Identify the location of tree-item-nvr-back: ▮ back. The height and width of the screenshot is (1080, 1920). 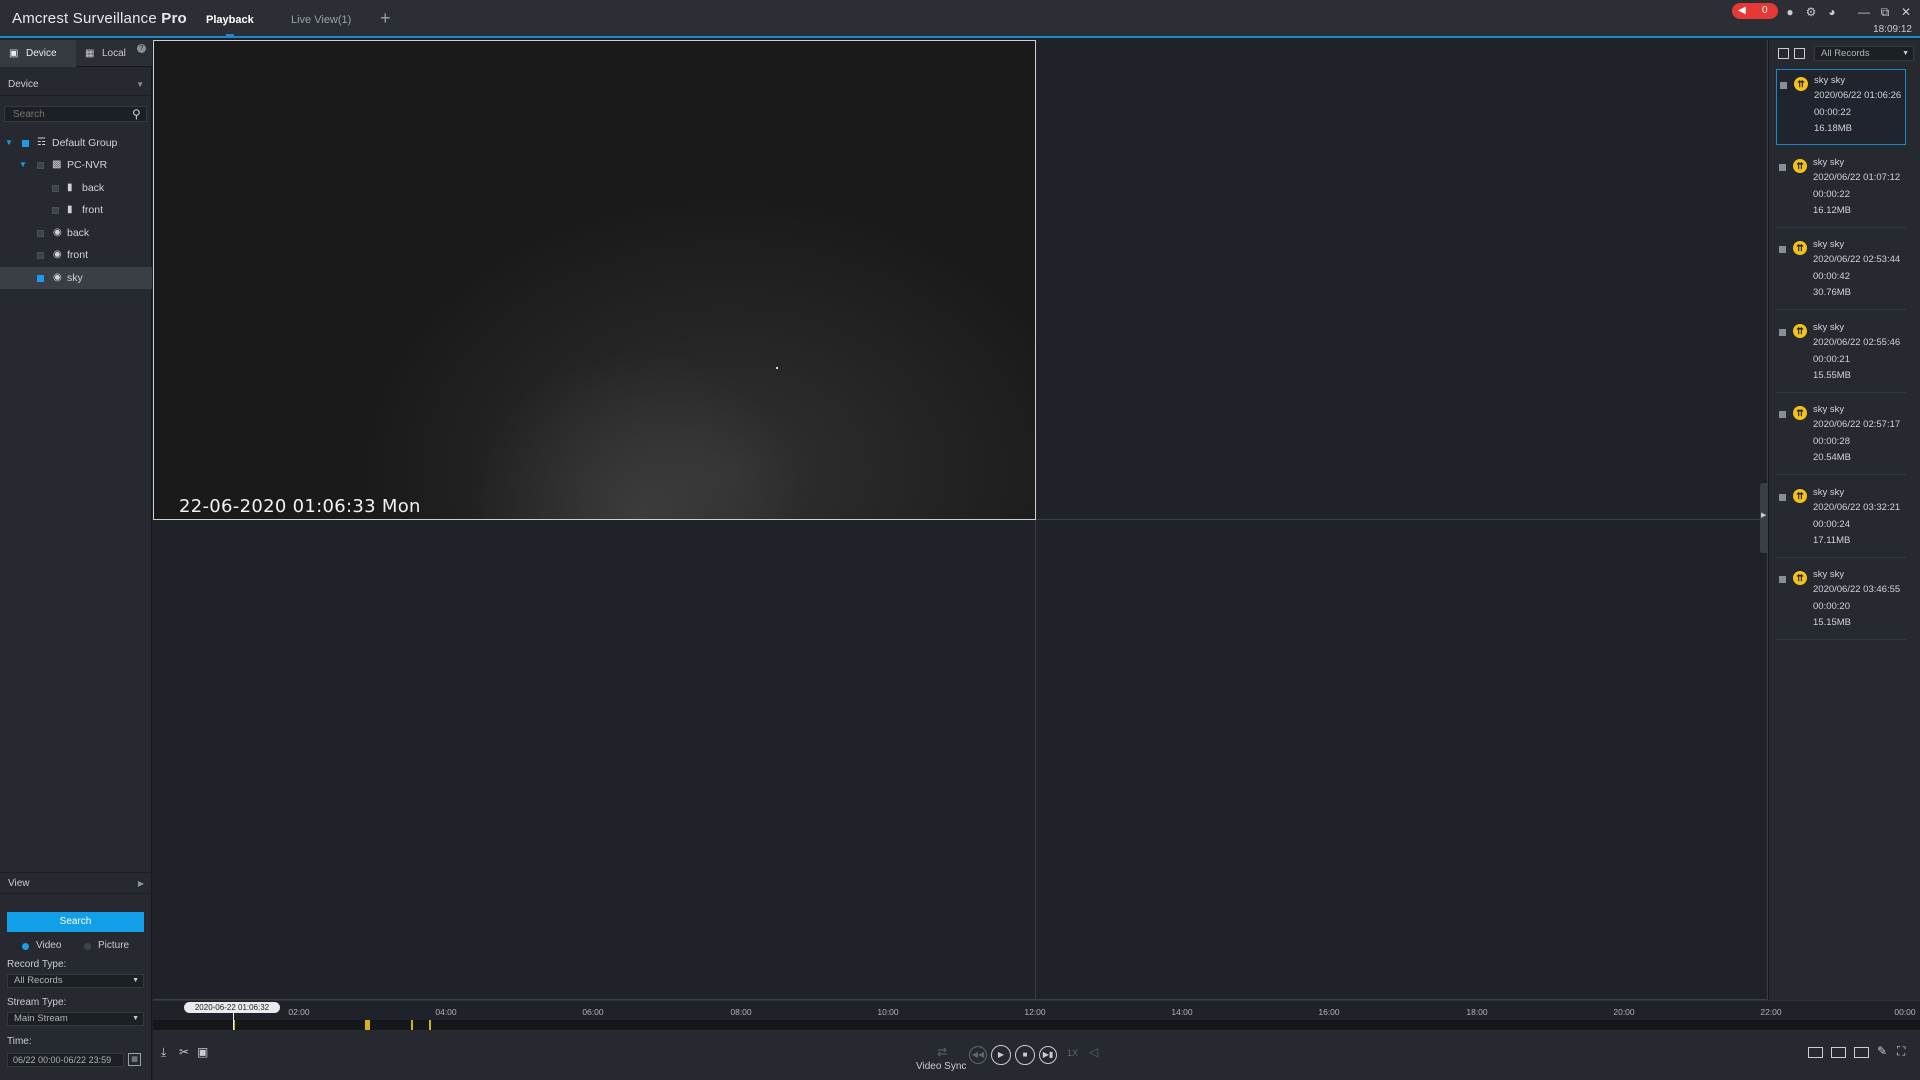
(76, 188).